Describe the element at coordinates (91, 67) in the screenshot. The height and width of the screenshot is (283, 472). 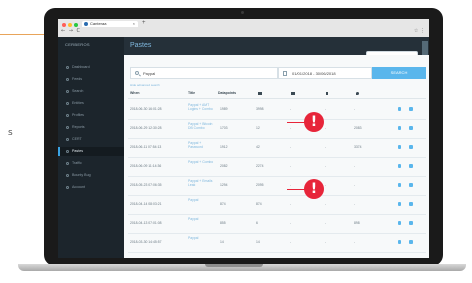
I see `sidebar-item-dashboard: Dashboard` at that location.